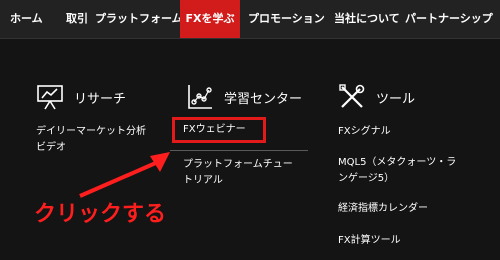 The height and width of the screenshot is (260, 500). What do you see at coordinates (210, 19) in the screenshot?
I see `nav-item-learn-fx: FXを学ぶ` at bounding box center [210, 19].